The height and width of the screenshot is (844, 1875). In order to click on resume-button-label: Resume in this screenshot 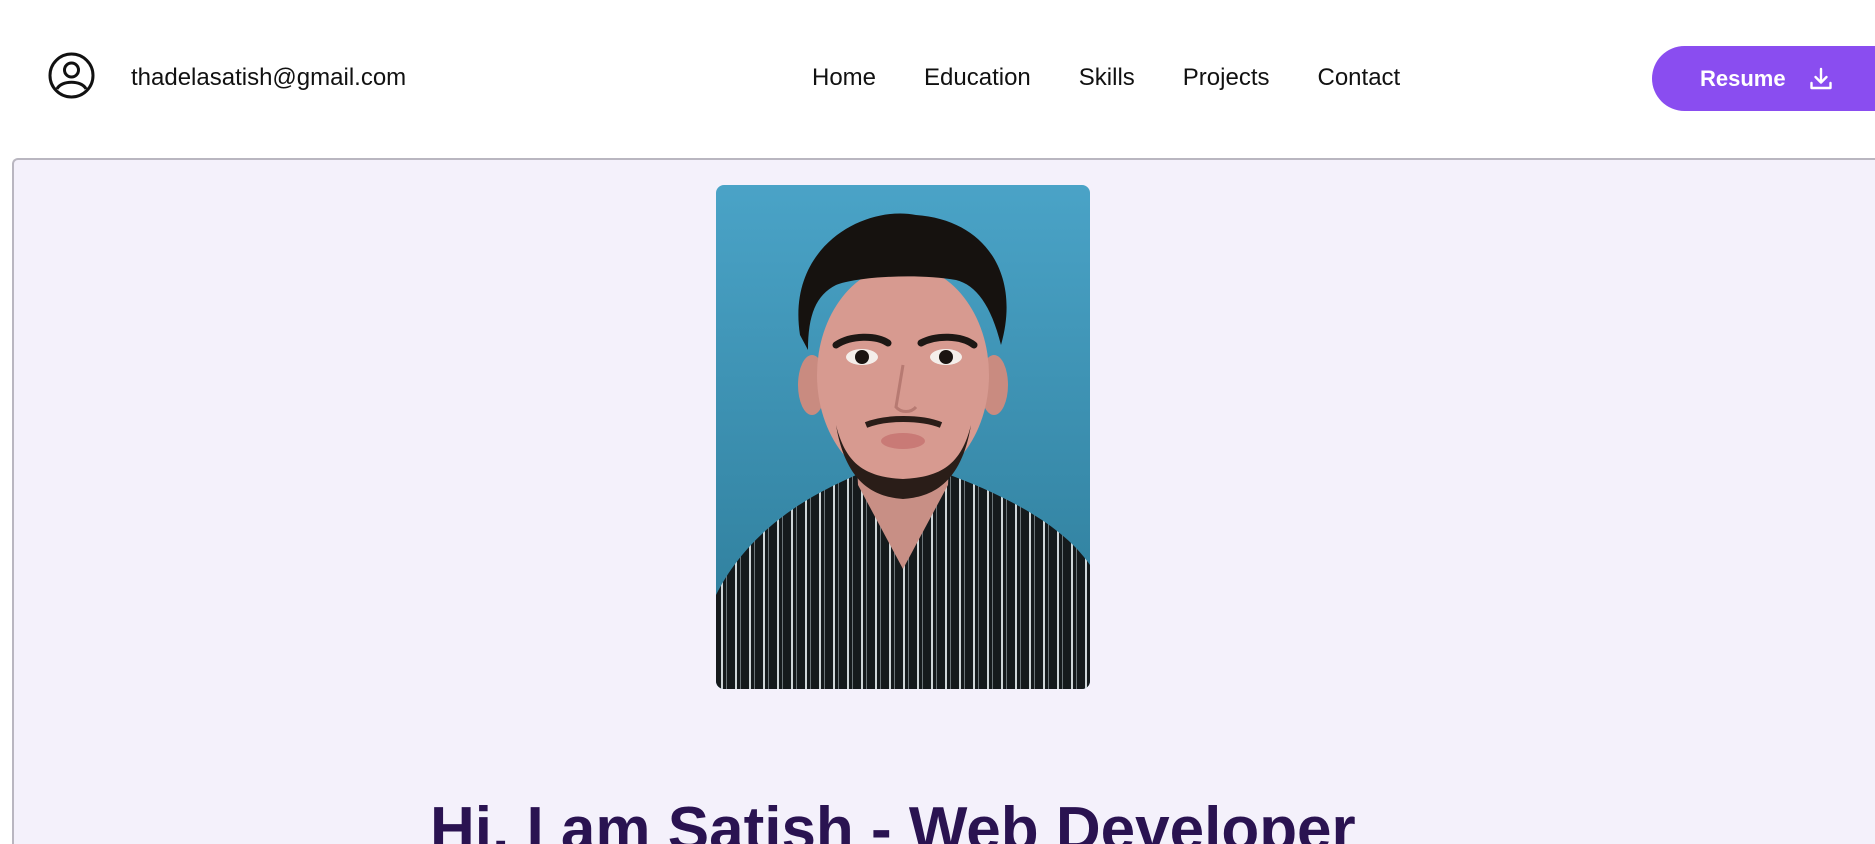, I will do `click(1743, 78)`.